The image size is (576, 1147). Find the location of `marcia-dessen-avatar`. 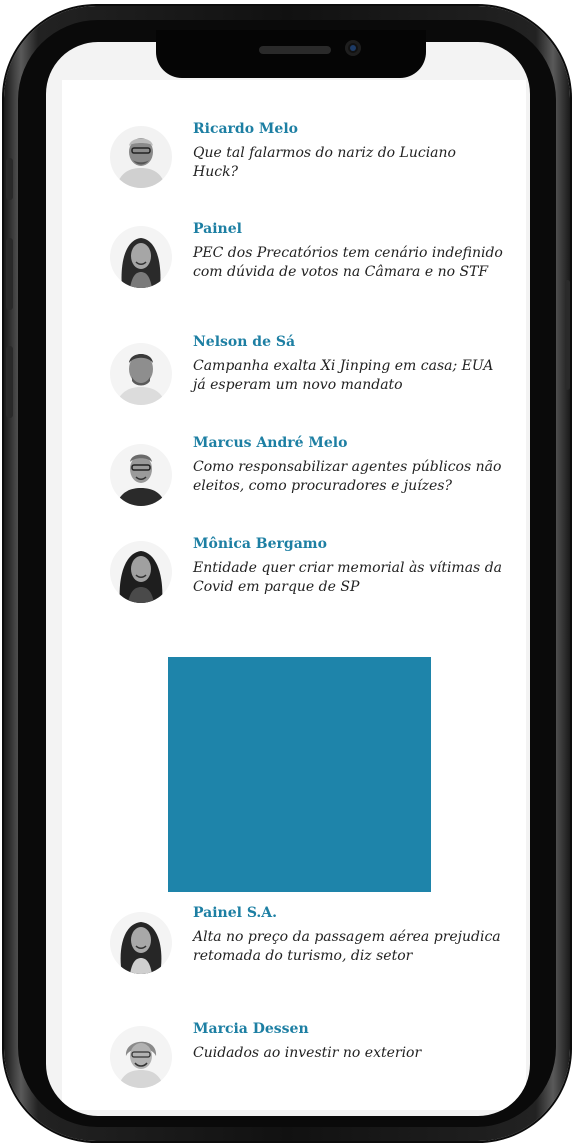

marcia-dessen-avatar is located at coordinates (141, 1057).